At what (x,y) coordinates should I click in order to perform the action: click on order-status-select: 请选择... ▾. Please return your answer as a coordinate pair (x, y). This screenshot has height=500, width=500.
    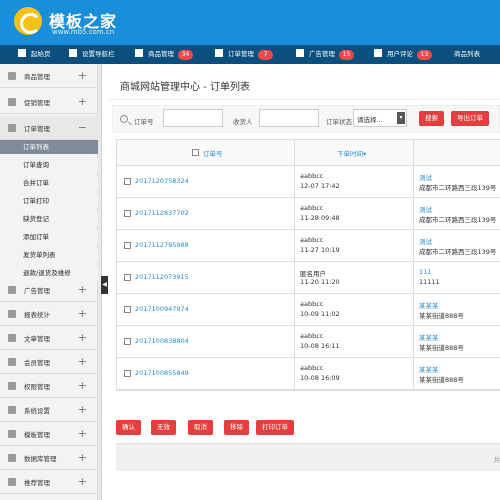
    Looking at the image, I should click on (380, 118).